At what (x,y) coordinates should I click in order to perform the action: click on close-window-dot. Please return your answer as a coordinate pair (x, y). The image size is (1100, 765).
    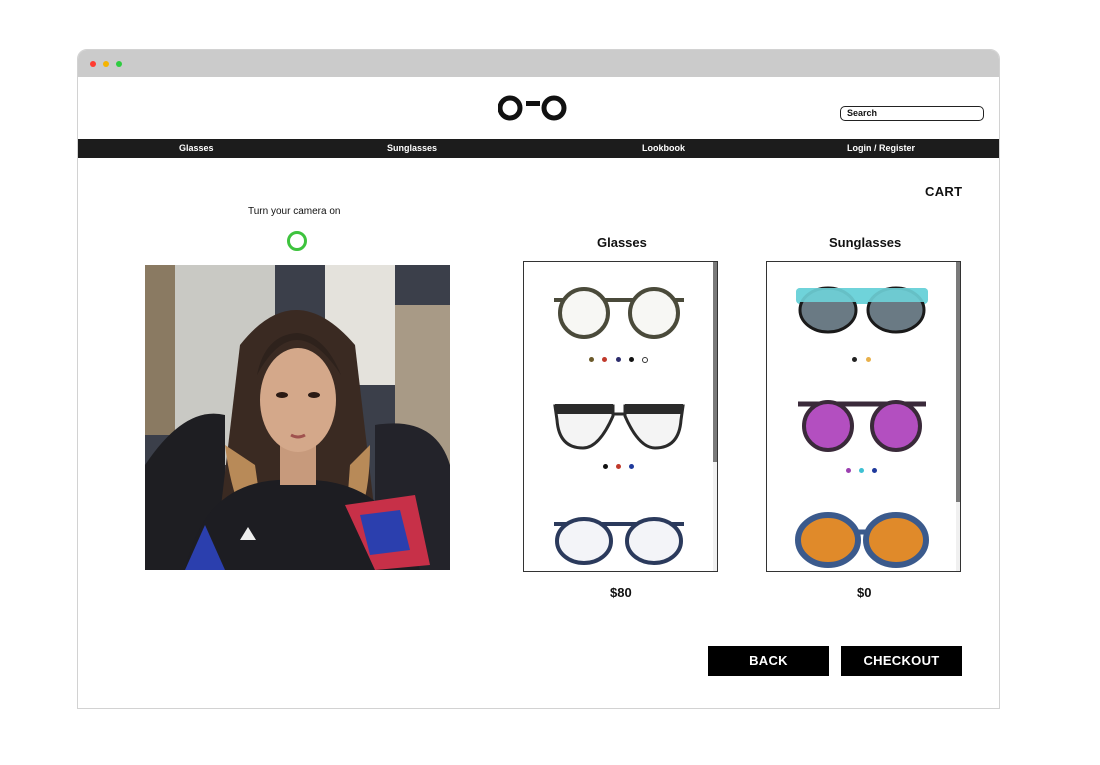
    Looking at the image, I should click on (93, 64).